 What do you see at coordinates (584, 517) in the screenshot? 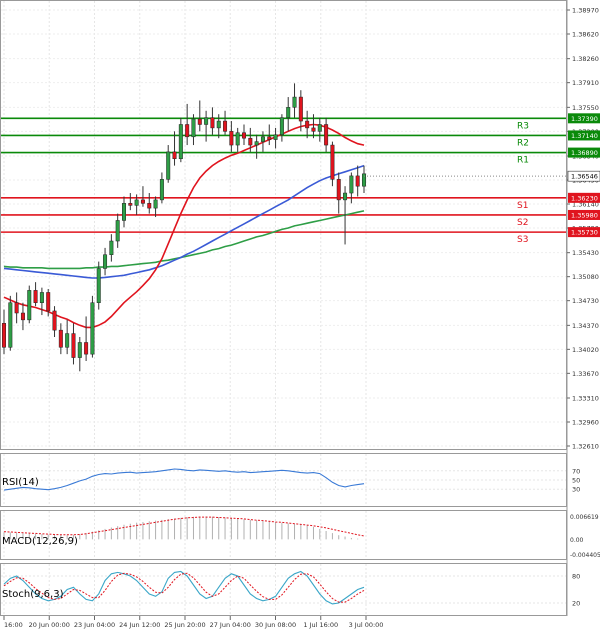
I see `macd-tick-label: 0.006619` at bounding box center [584, 517].